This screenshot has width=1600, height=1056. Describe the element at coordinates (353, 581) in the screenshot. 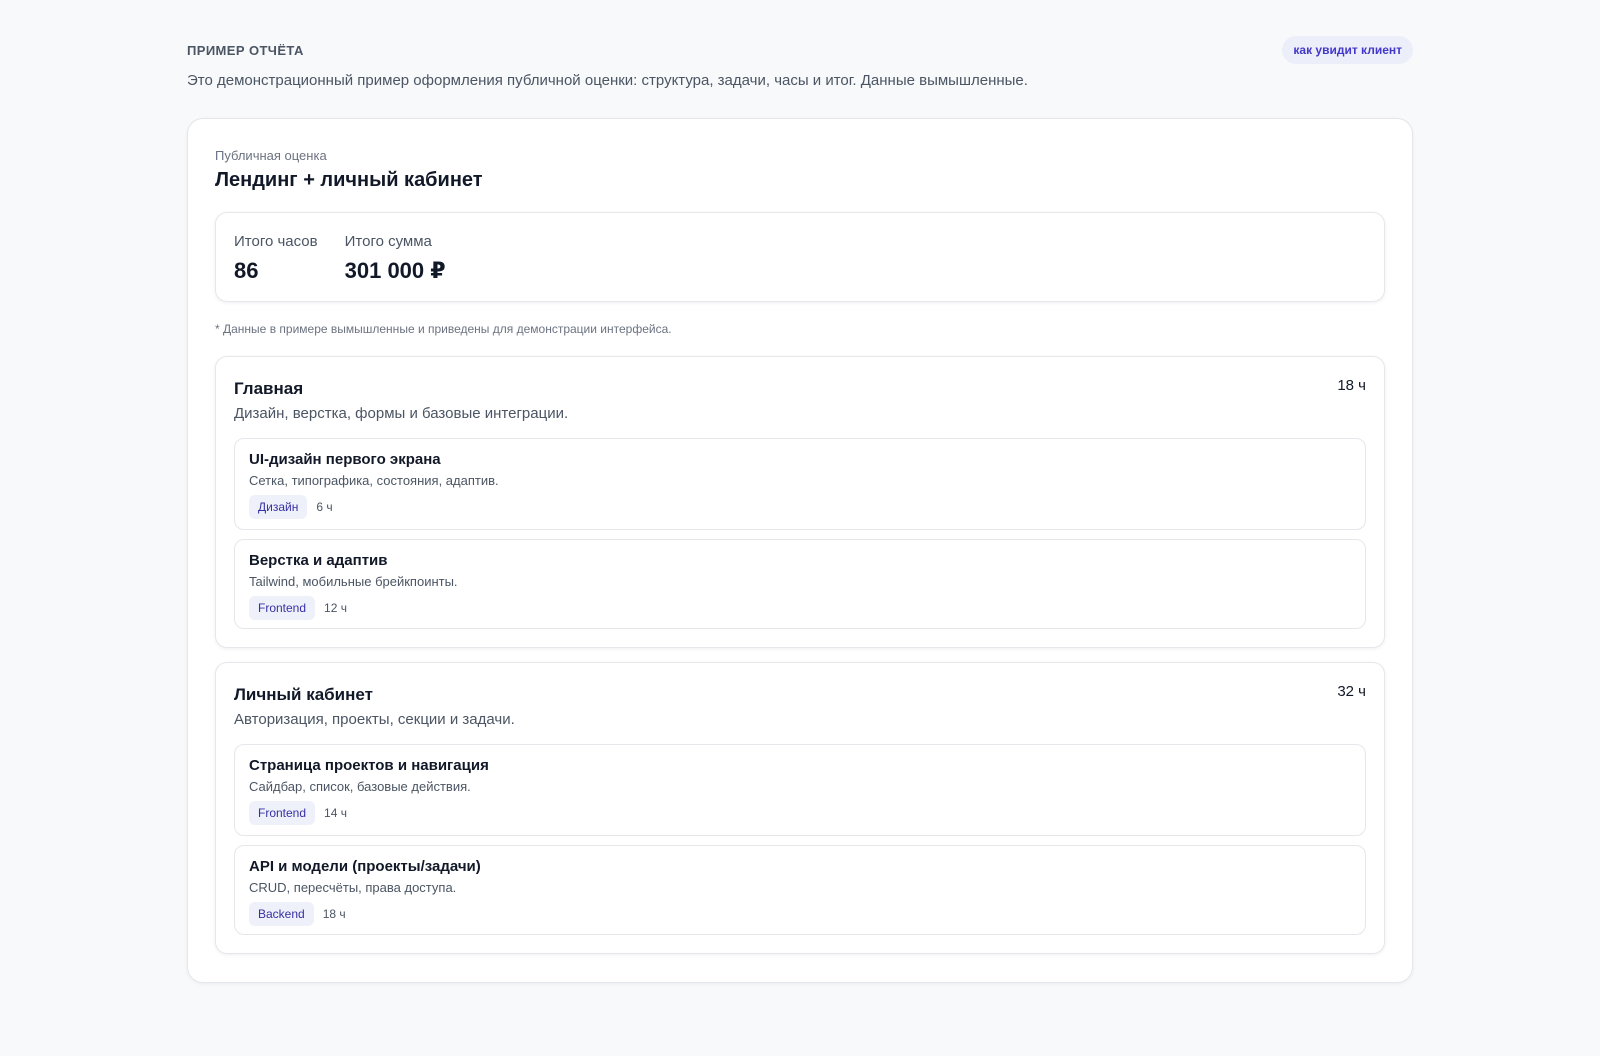

I see `task-description: Tailwind, мобильные брейкпоинты.` at that location.